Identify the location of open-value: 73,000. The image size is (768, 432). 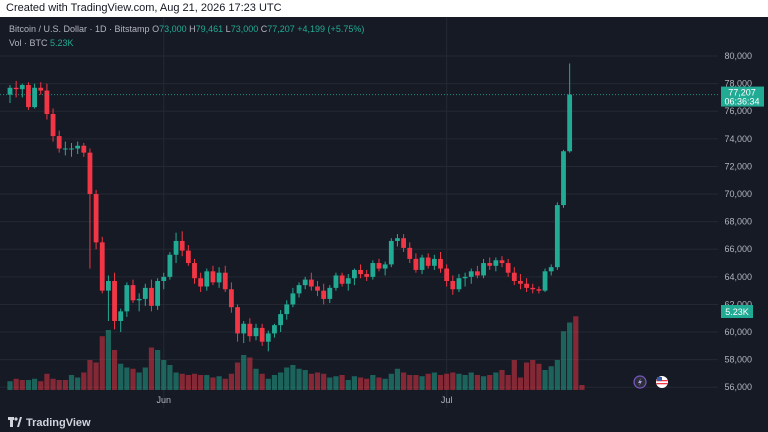
(173, 29).